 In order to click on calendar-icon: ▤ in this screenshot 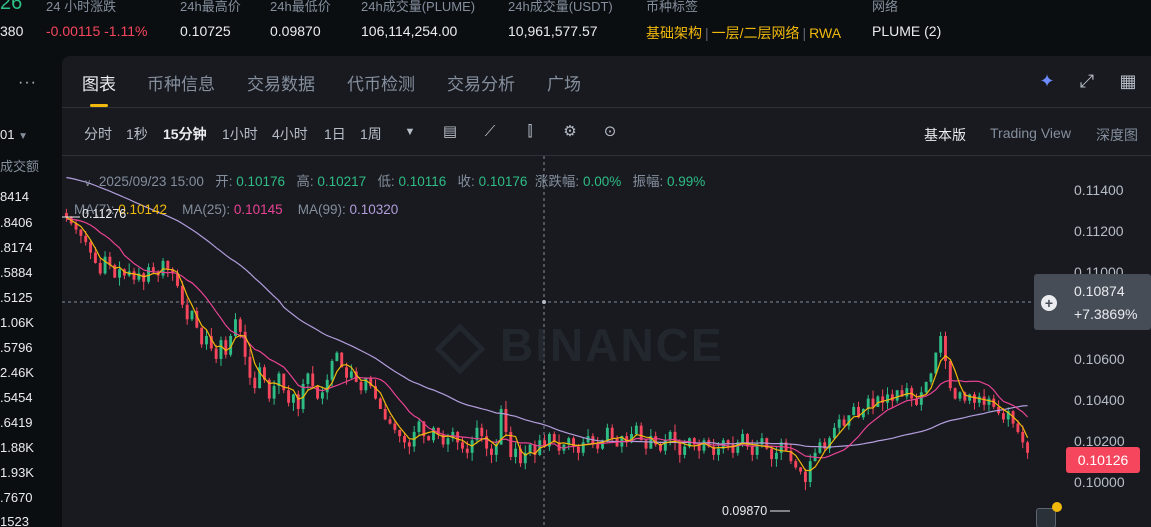, I will do `click(450, 132)`.